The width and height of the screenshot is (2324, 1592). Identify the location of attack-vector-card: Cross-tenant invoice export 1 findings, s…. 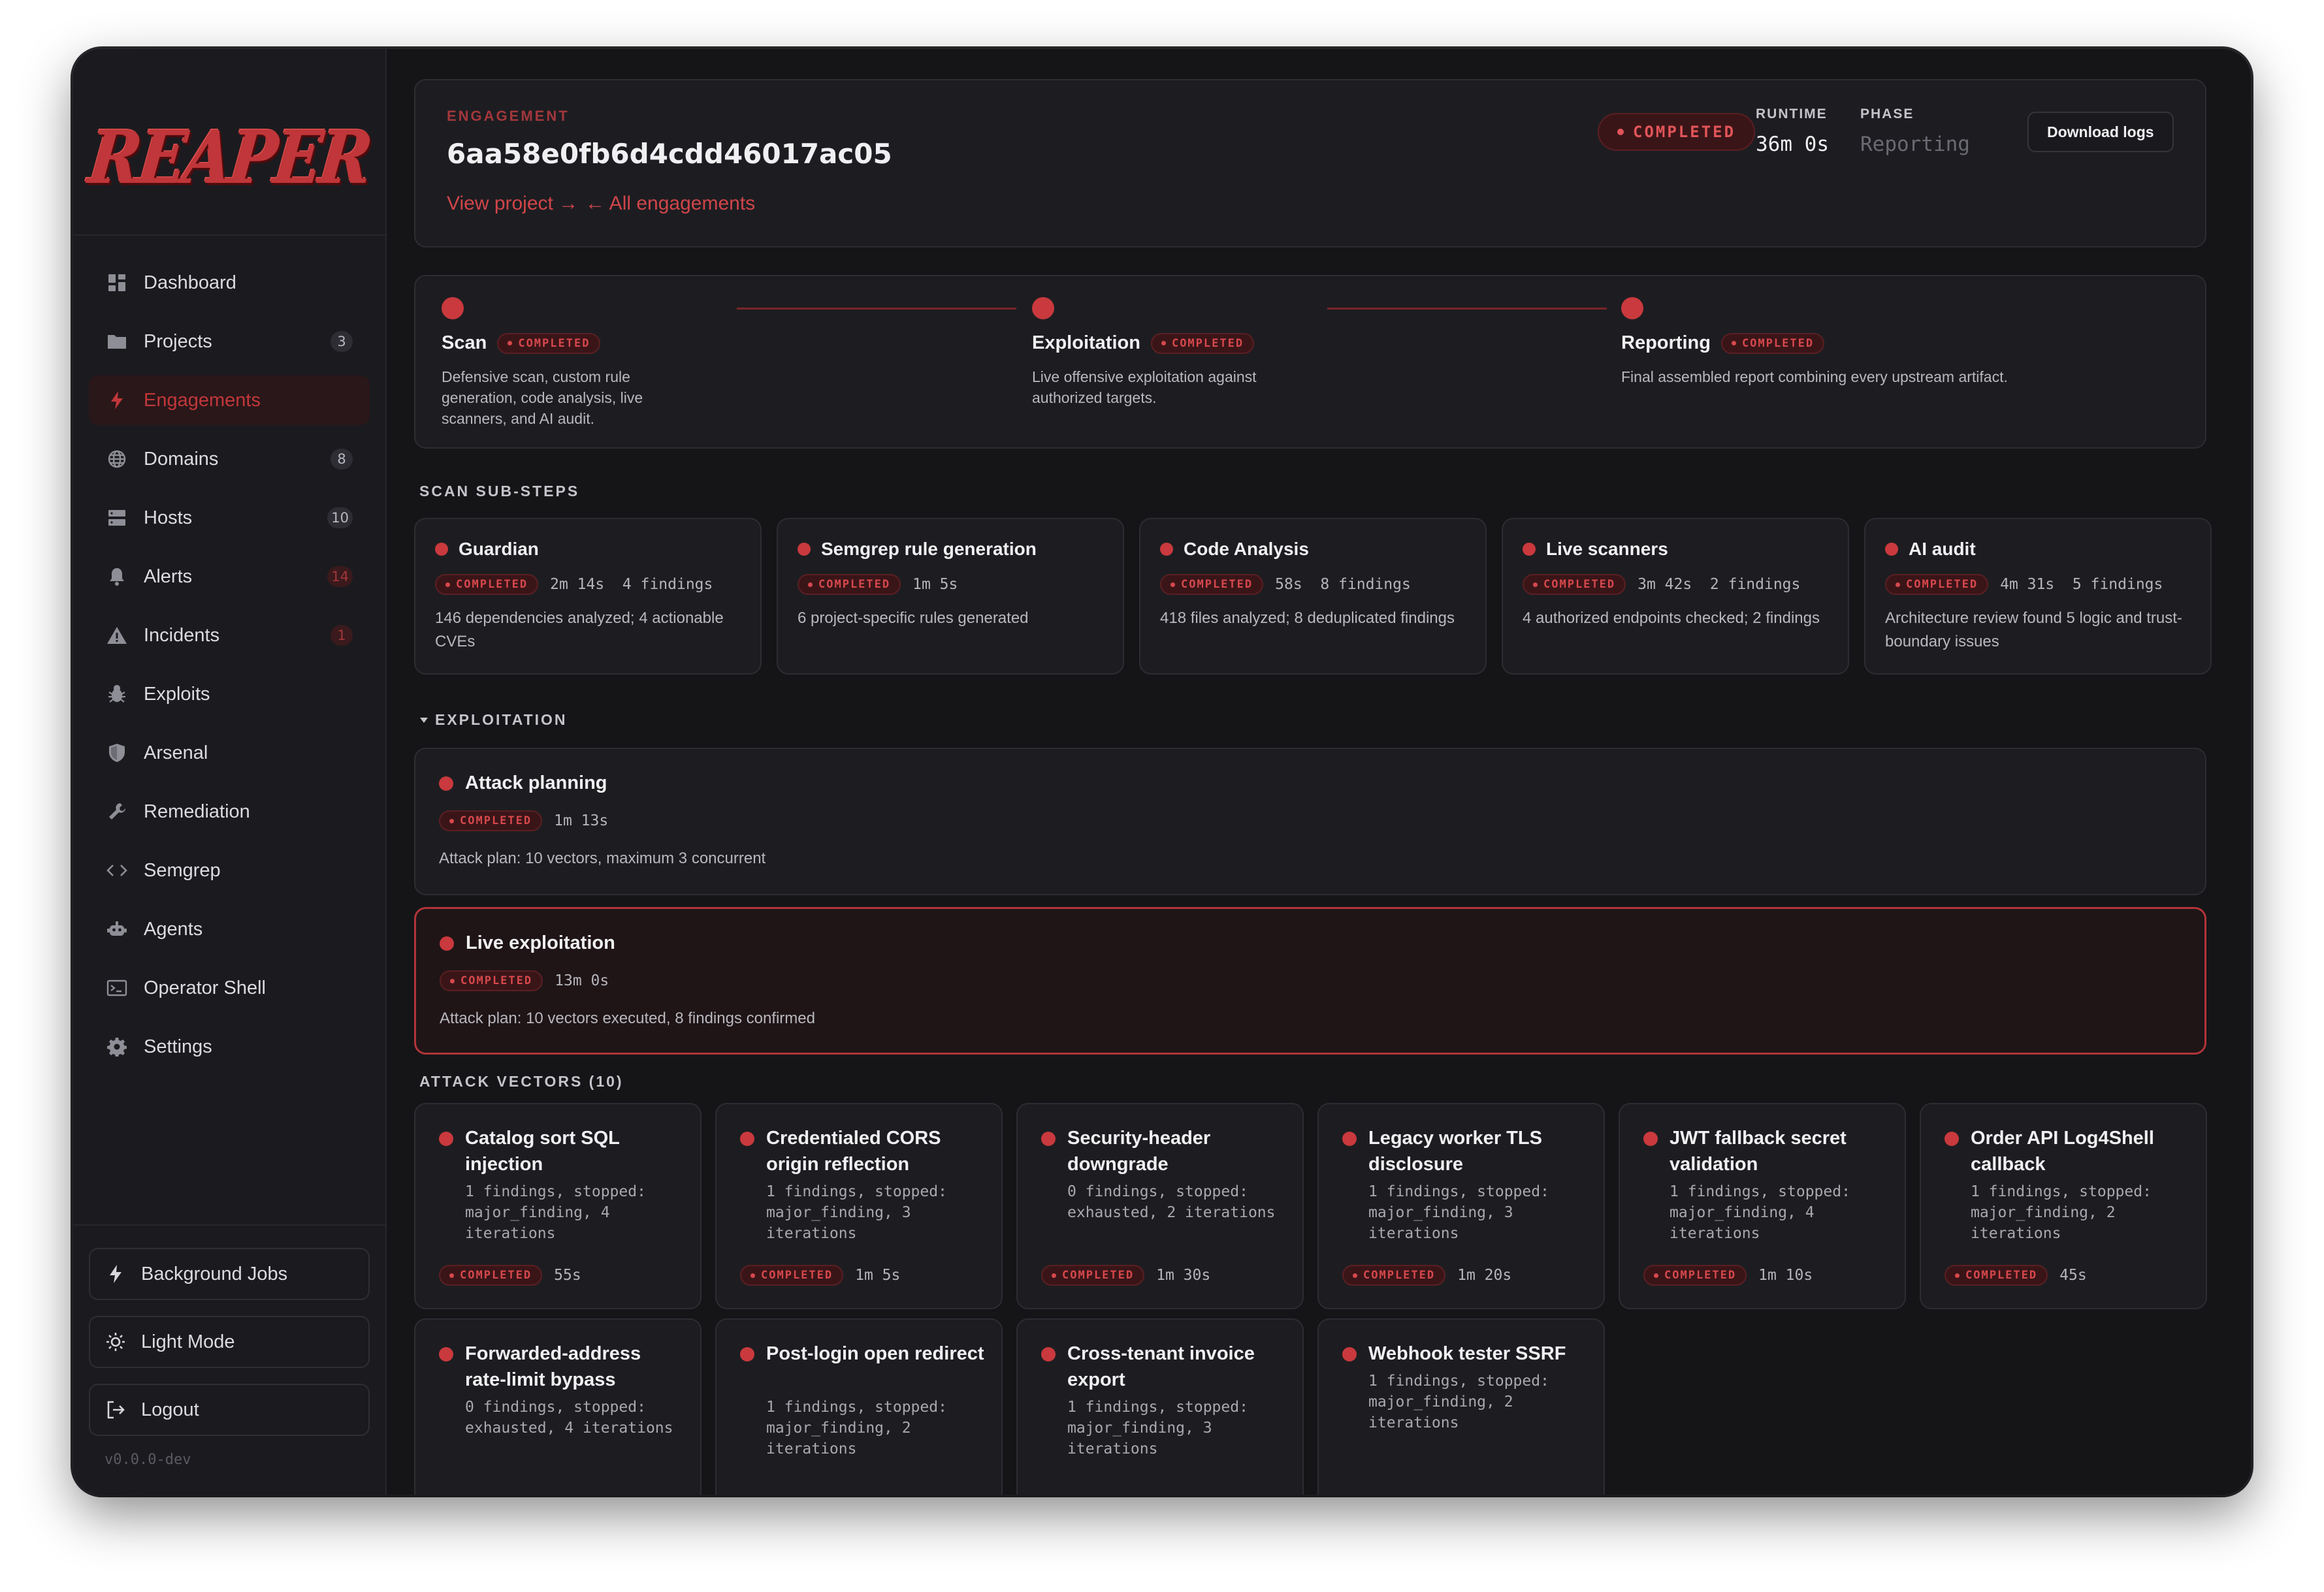
(1160, 1406).